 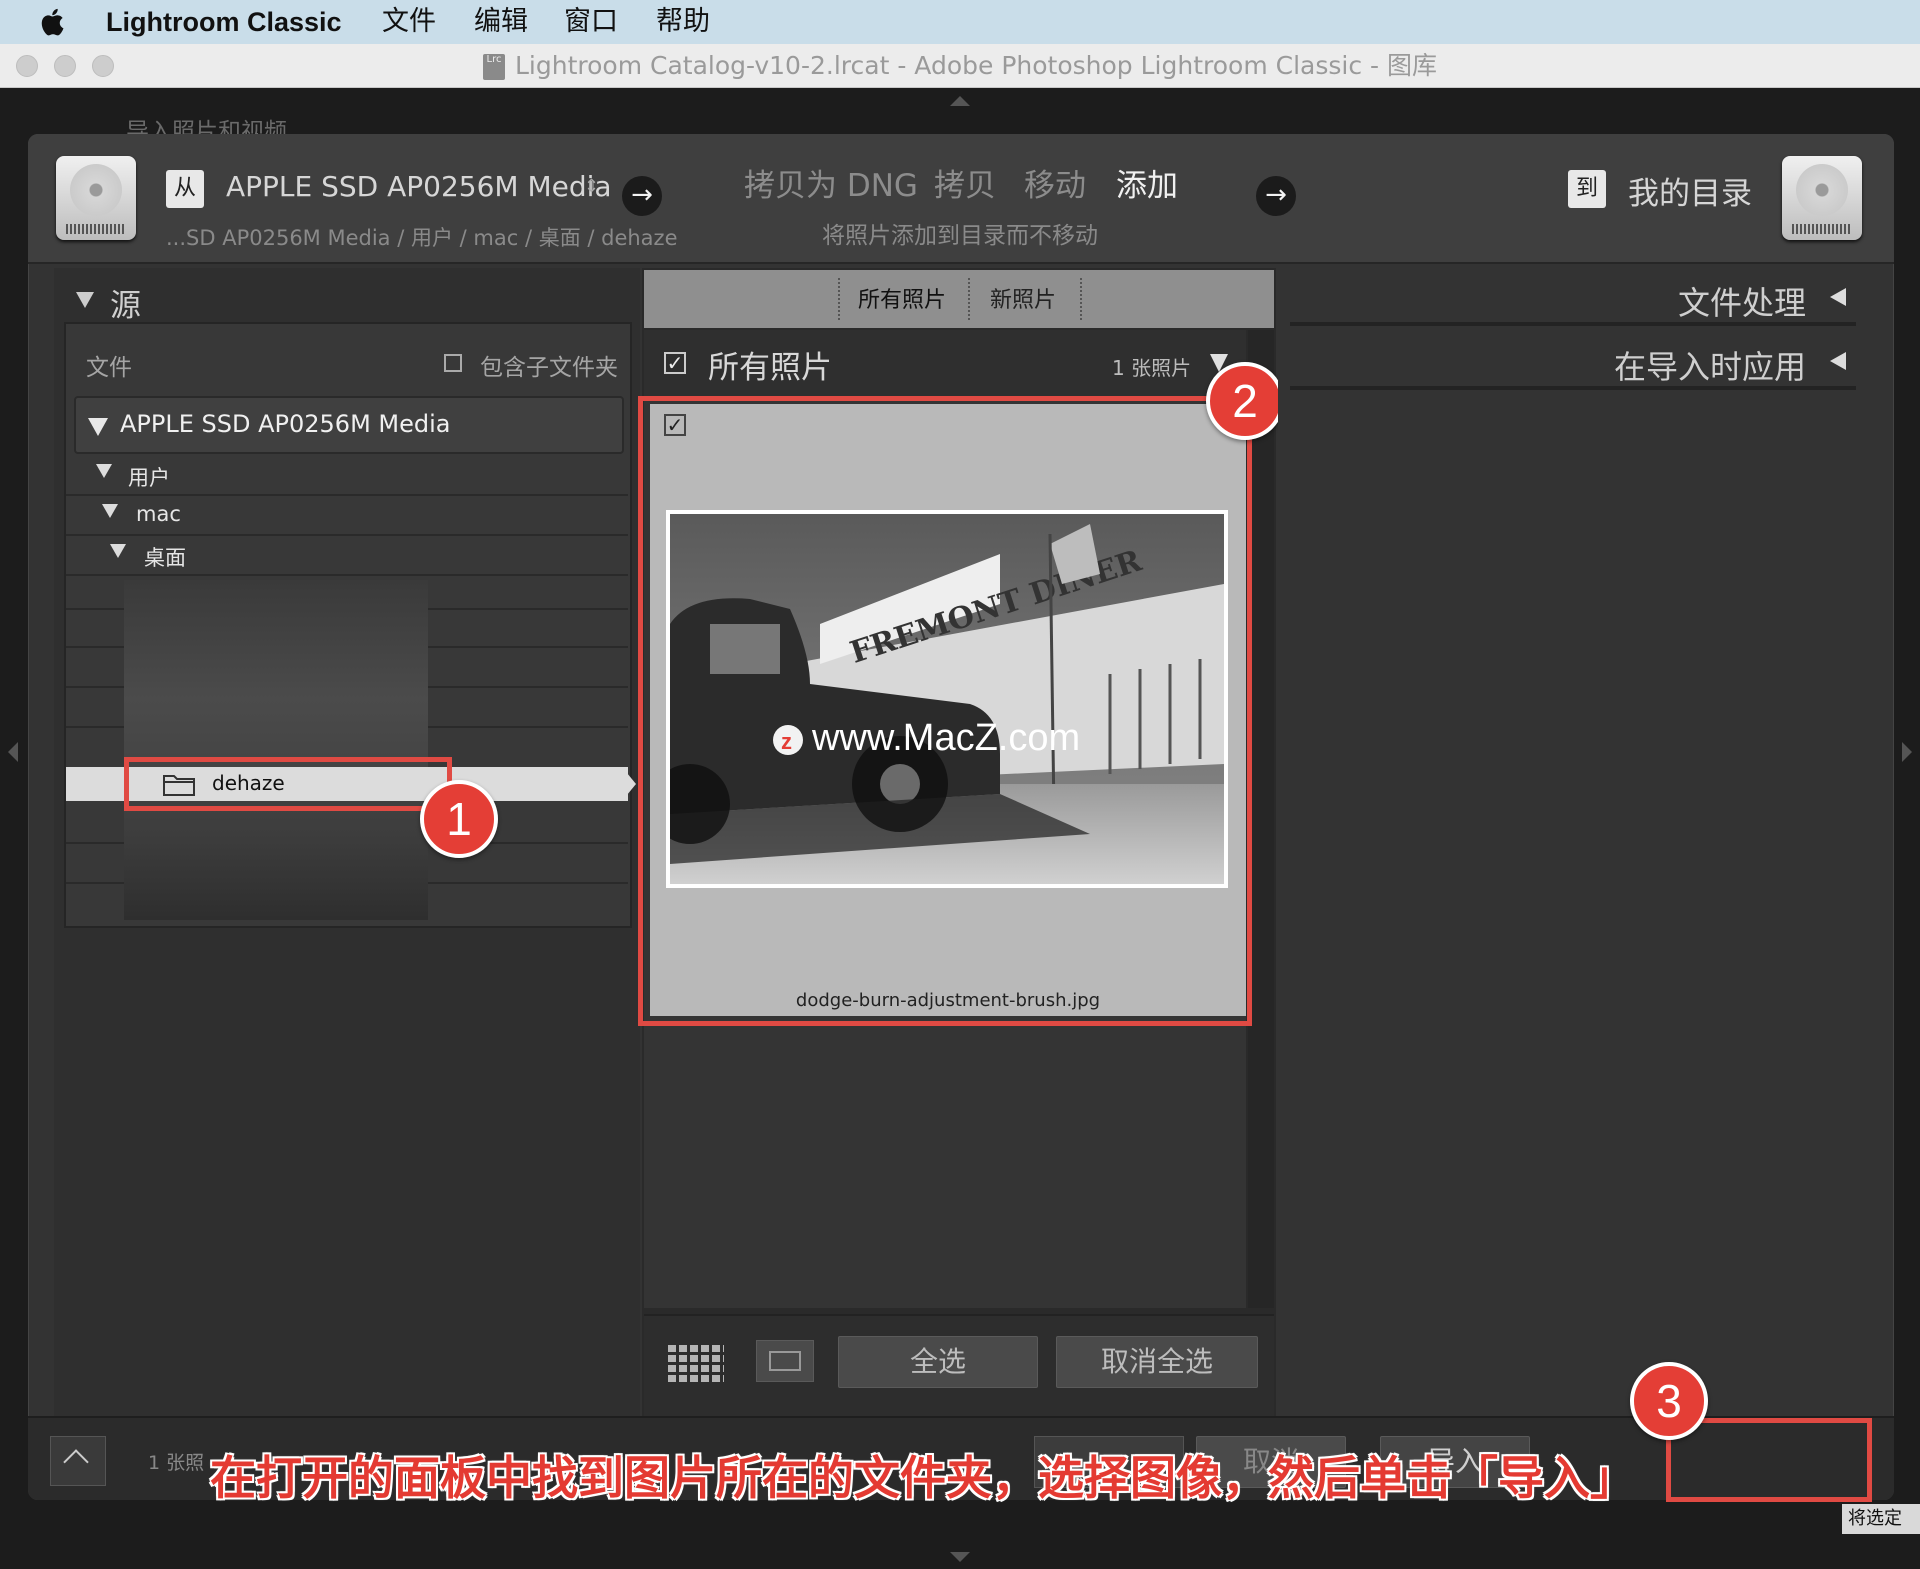 I want to click on mode-move: 移动, so click(x=1055, y=182).